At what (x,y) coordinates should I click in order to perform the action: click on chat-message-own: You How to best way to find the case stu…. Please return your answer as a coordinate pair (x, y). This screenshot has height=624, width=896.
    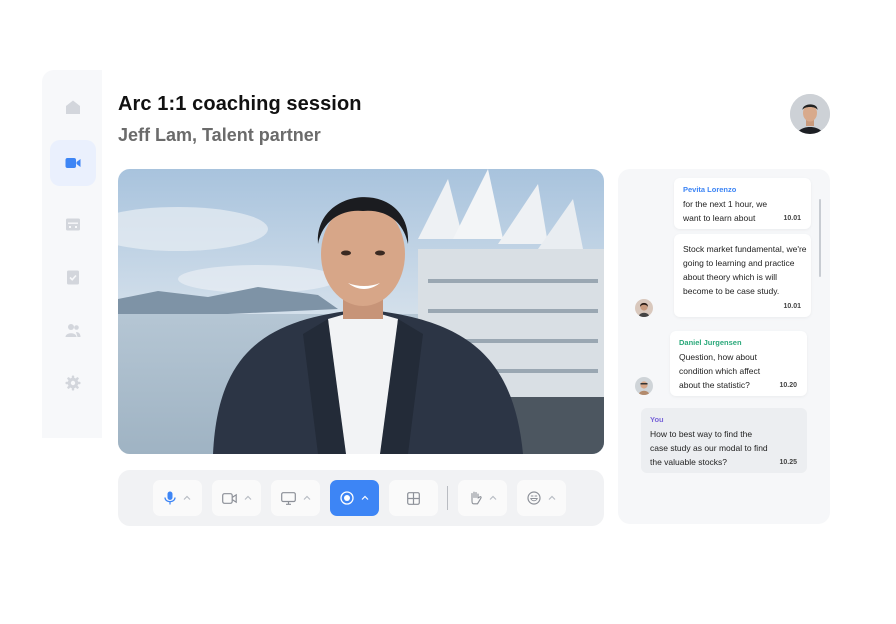
    Looking at the image, I should click on (724, 440).